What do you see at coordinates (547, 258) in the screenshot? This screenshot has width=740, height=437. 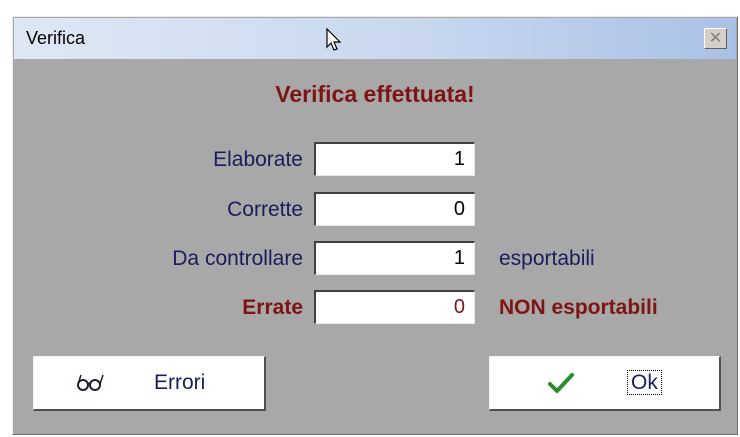 I see `esportabili-label: esportabili` at bounding box center [547, 258].